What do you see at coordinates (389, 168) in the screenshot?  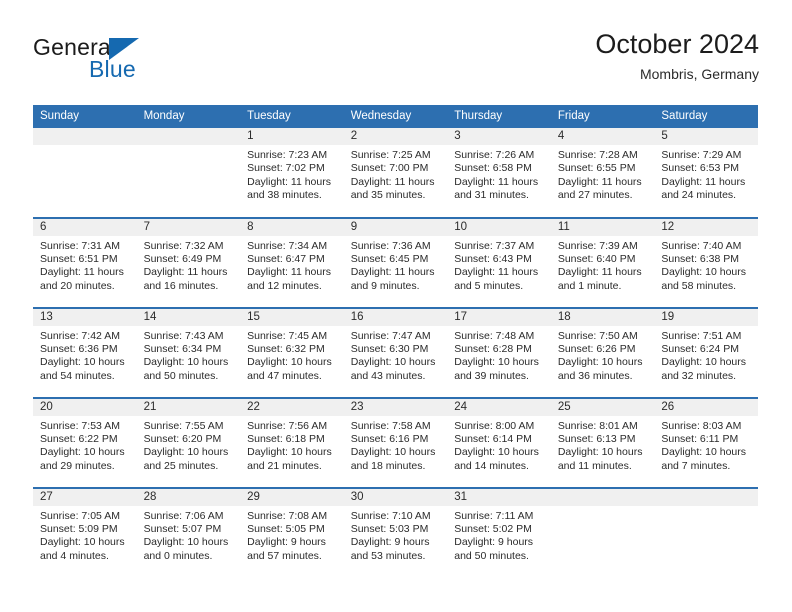 I see `sunset-text: Sunset: 7:00 PM` at bounding box center [389, 168].